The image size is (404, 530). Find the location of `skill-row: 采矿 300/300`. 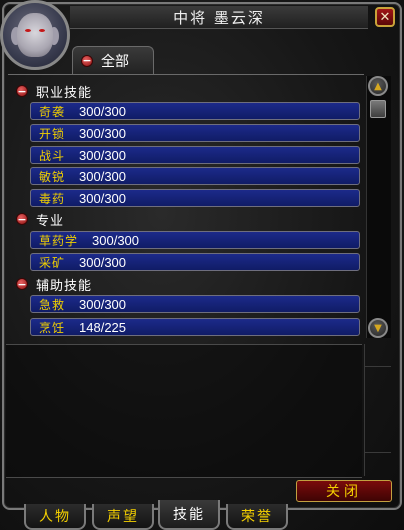

skill-row: 采矿 300/300 is located at coordinates (195, 262).